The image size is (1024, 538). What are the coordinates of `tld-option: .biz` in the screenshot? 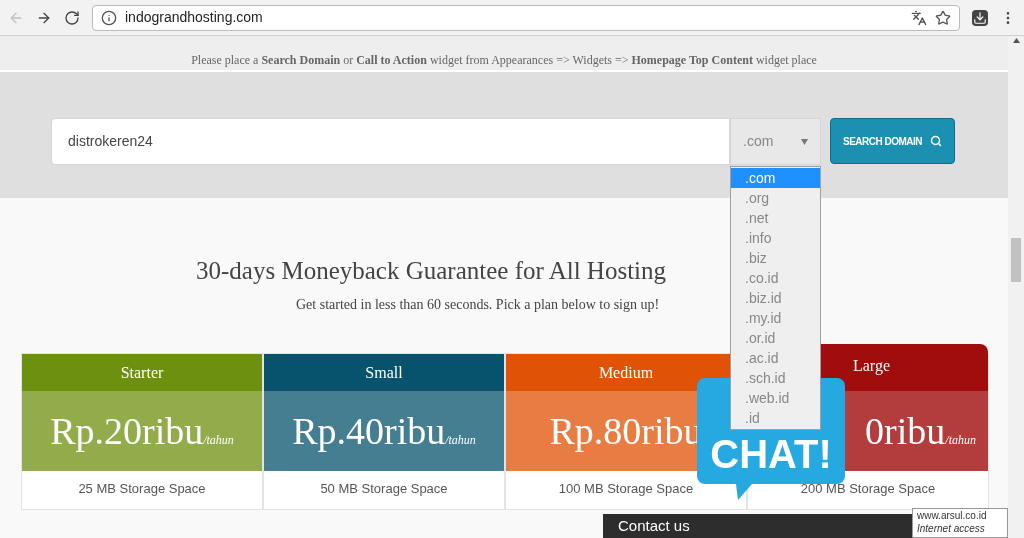 It's located at (775, 258).